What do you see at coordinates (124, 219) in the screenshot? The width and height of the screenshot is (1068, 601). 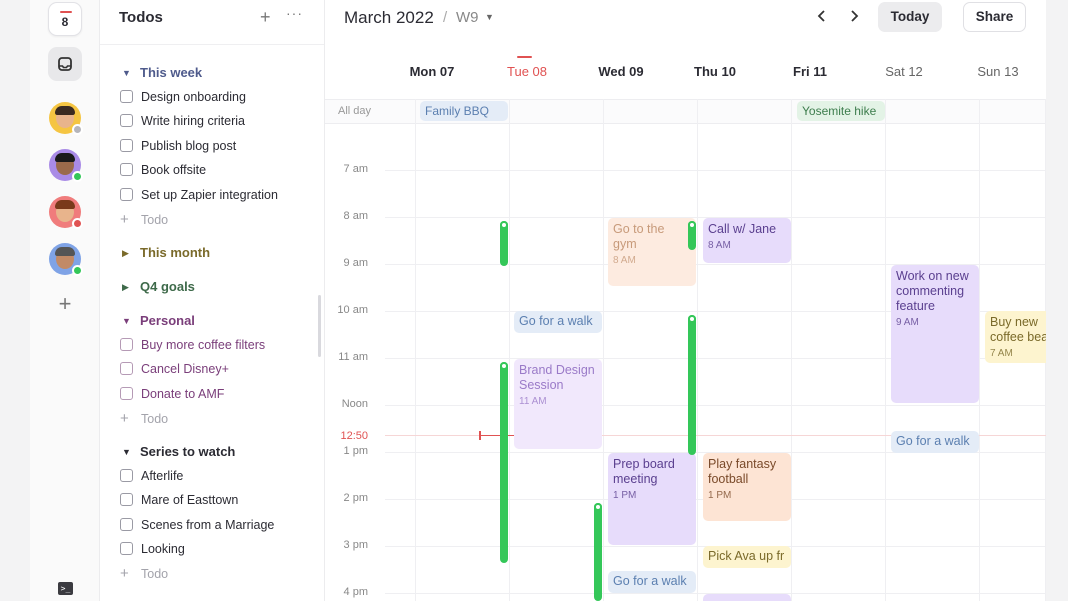 I see `plus-icon: +` at bounding box center [124, 219].